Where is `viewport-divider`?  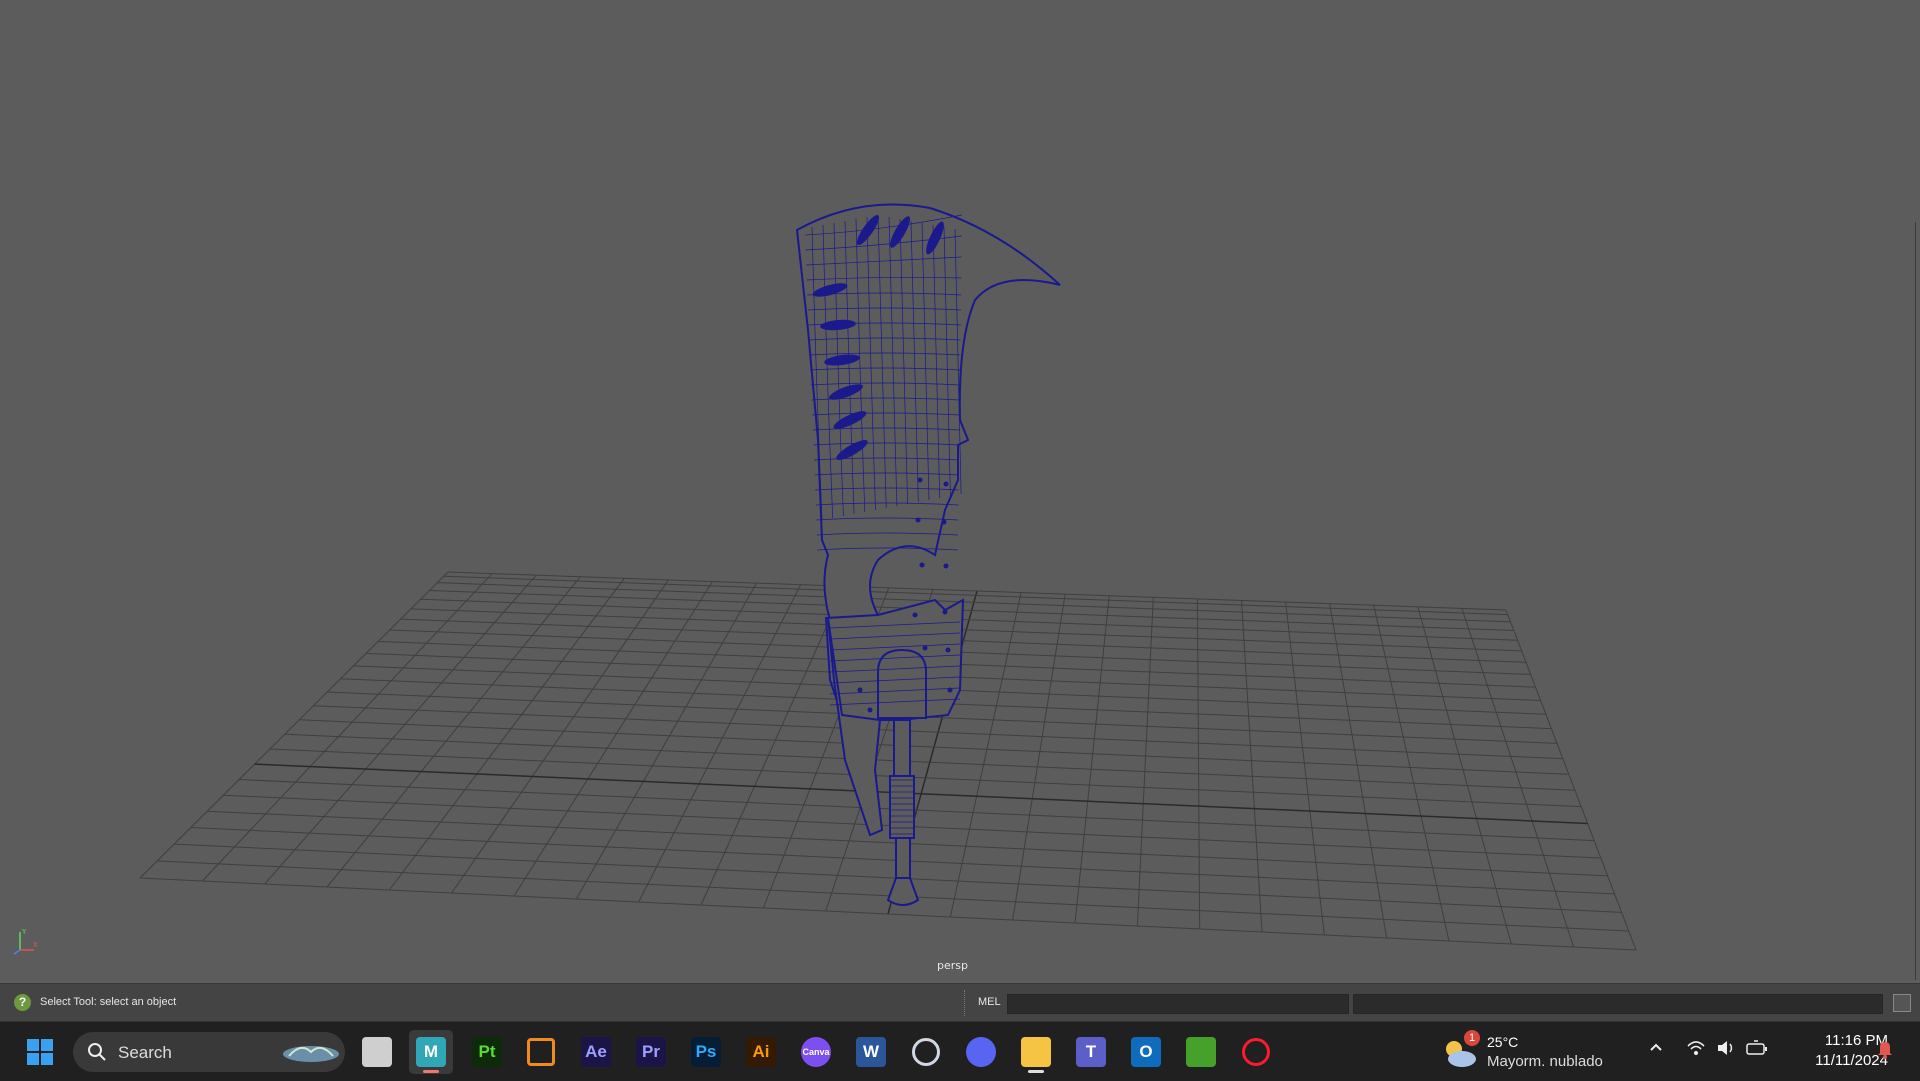
viewport-divider is located at coordinates (1915, 601).